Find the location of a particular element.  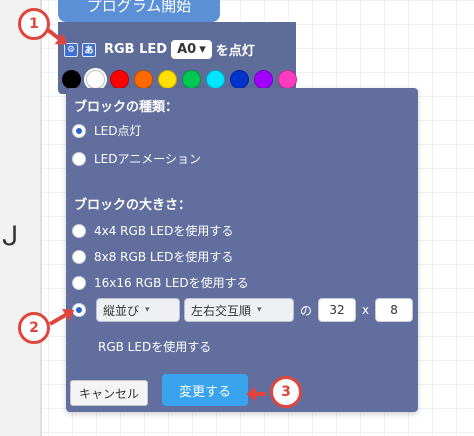

change-button-label: 変更する is located at coordinates (204, 392).